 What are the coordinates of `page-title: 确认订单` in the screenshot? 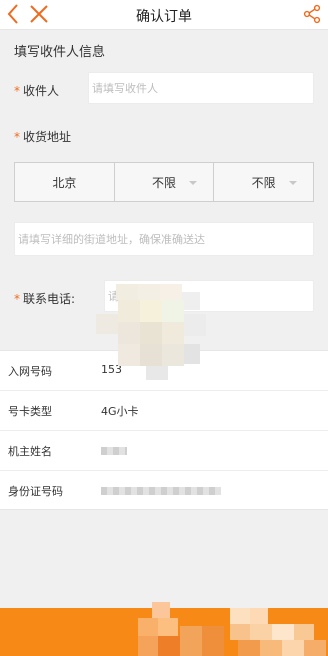 It's located at (164, 17).